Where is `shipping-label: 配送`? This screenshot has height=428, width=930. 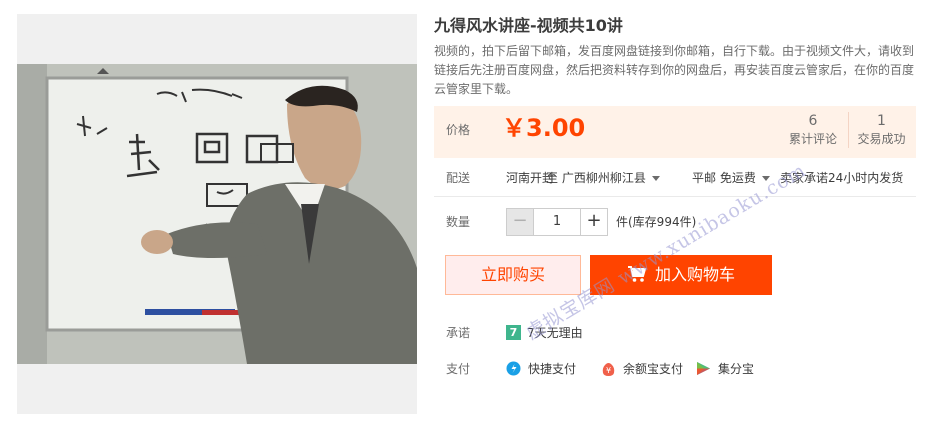 shipping-label: 配送 is located at coordinates (458, 178).